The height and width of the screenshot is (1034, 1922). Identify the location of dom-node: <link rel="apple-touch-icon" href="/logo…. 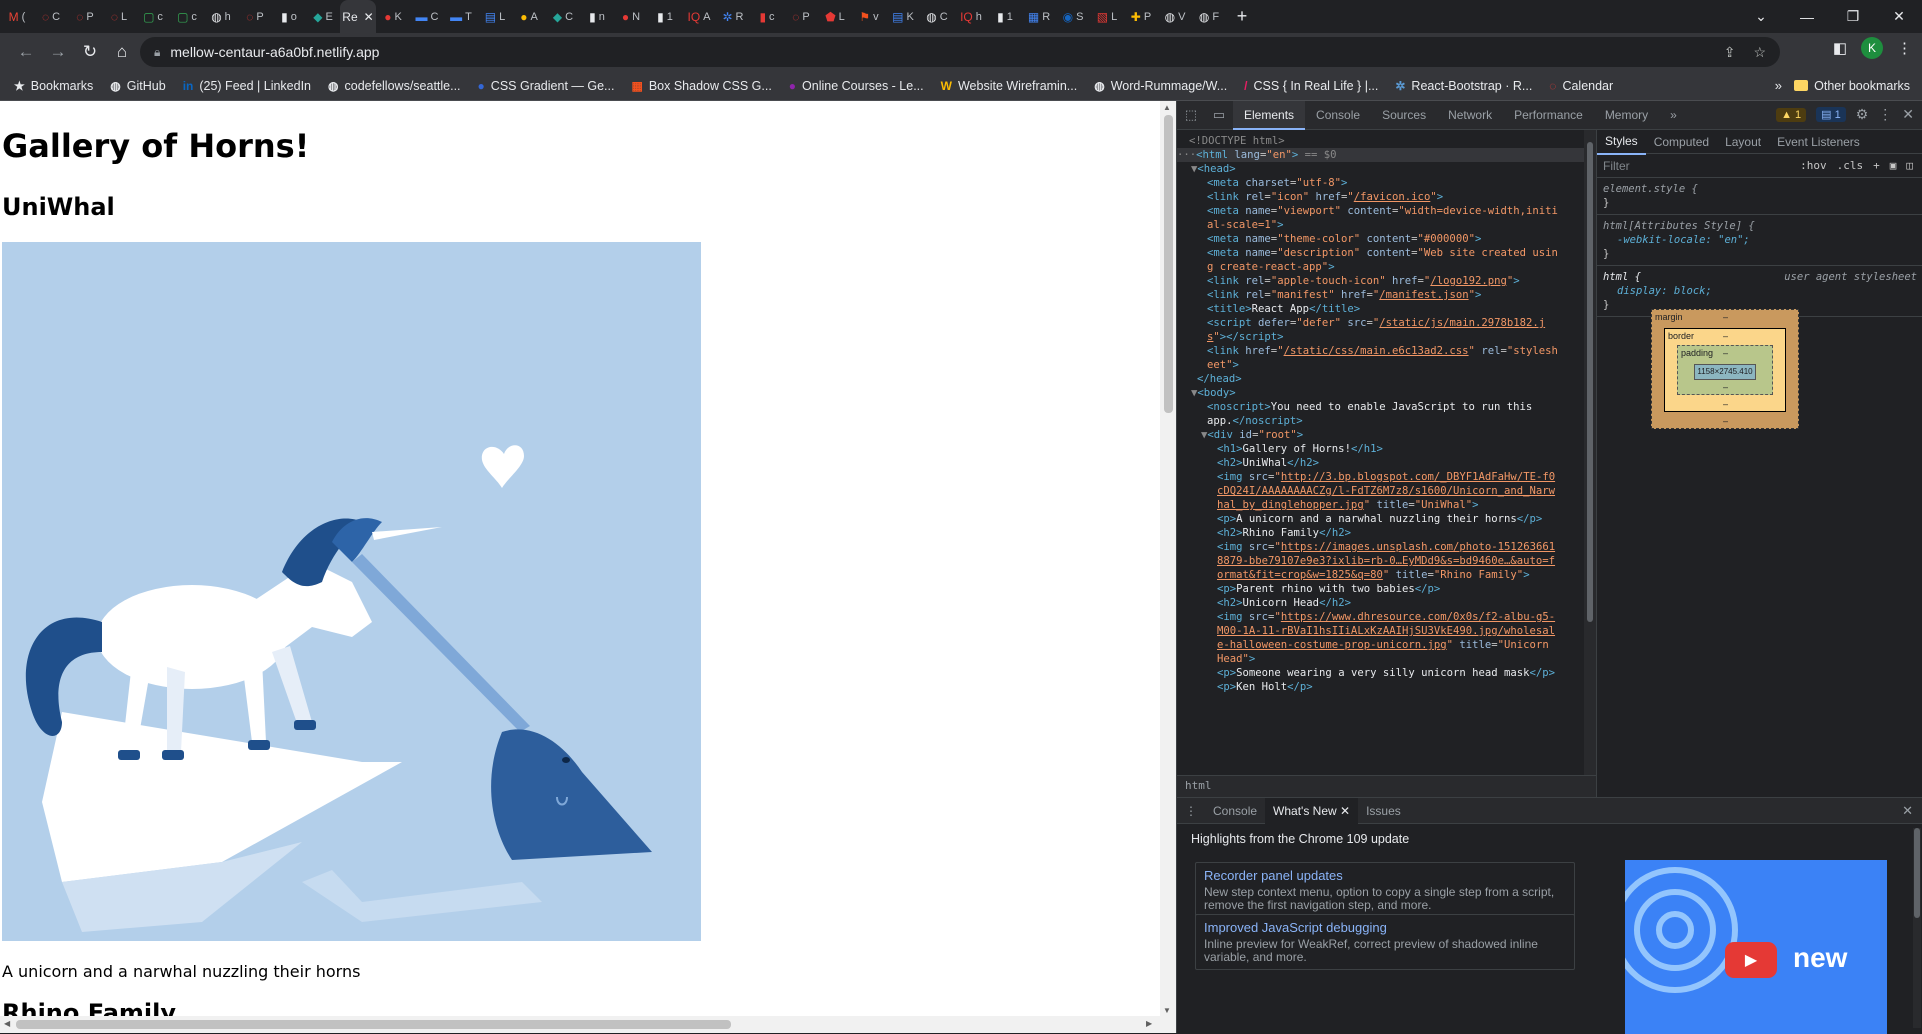
(1363, 281).